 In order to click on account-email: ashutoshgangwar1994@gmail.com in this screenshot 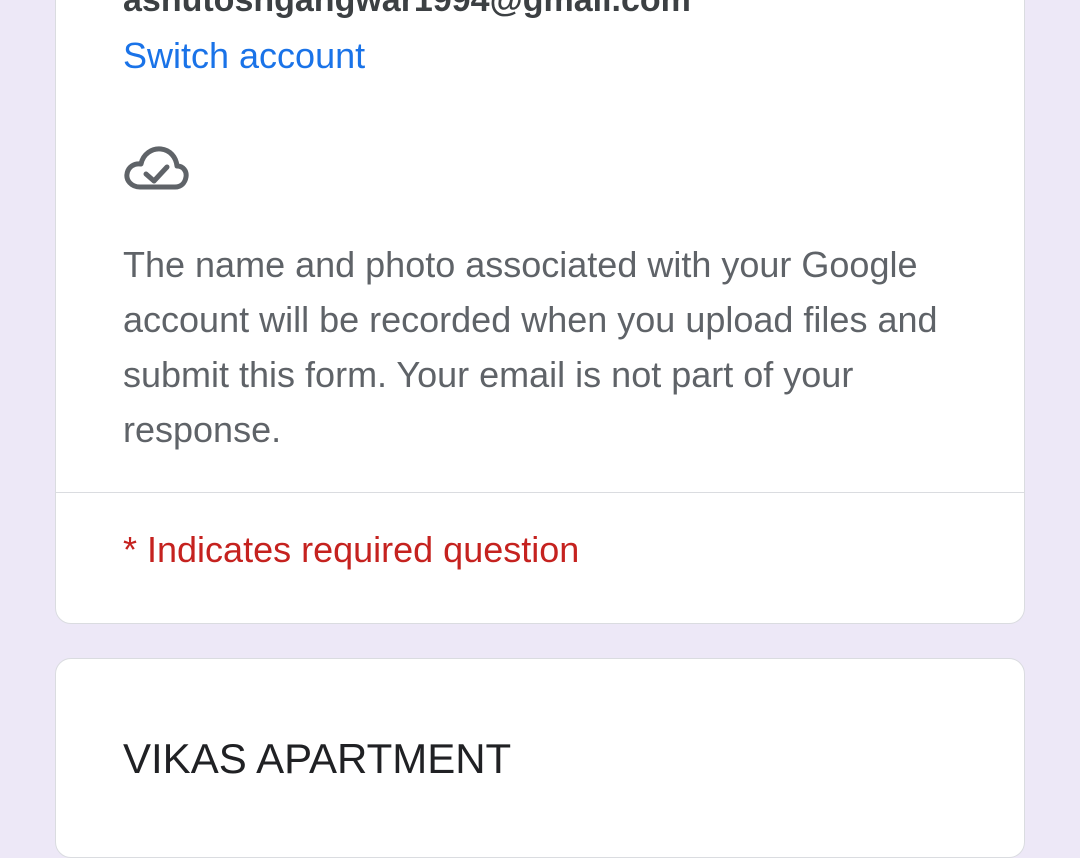, I will do `click(407, 9)`.